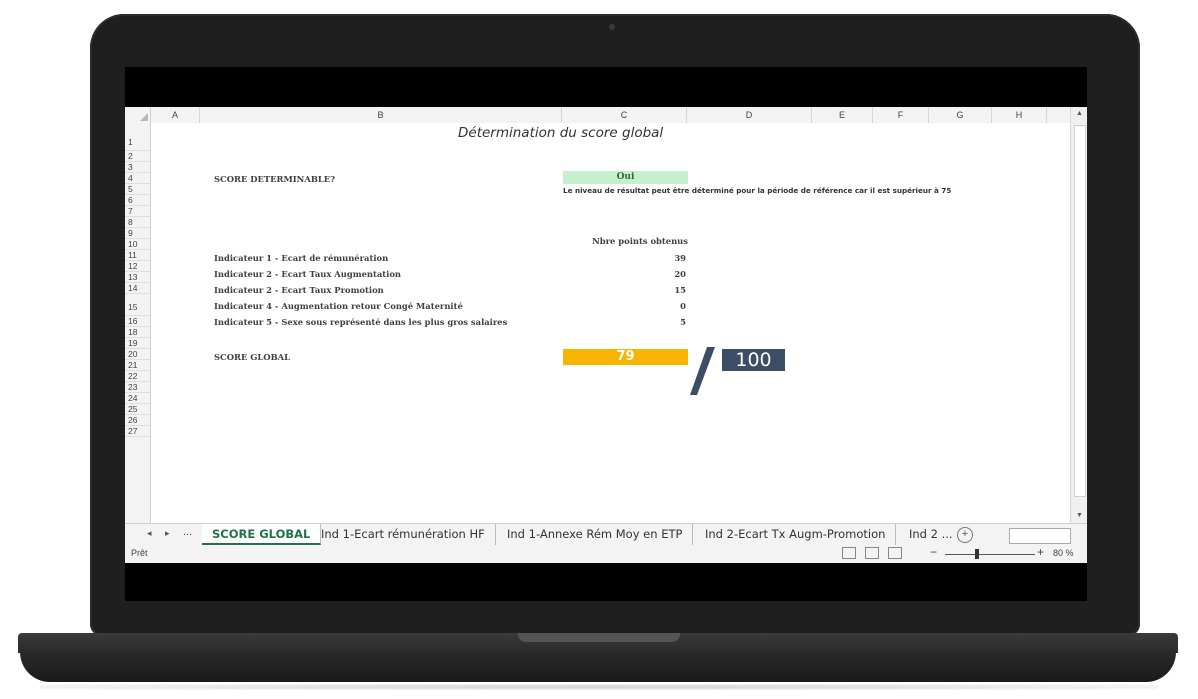 This screenshot has height=699, width=1198. What do you see at coordinates (842, 115) in the screenshot?
I see `col-header-e: E` at bounding box center [842, 115].